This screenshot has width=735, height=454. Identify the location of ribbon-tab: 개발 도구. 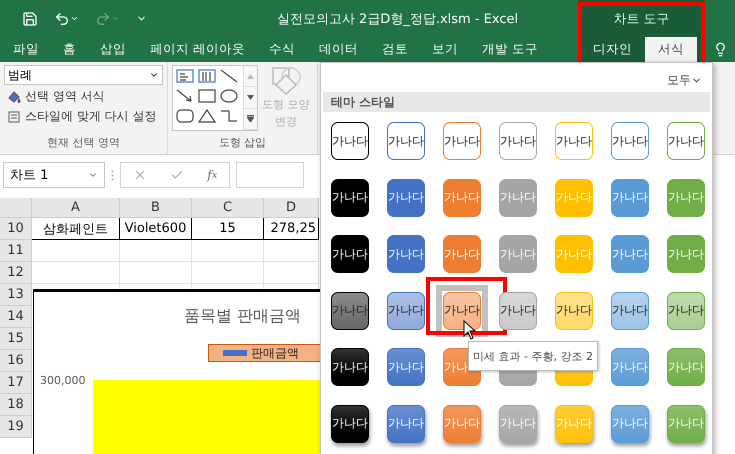
(509, 49).